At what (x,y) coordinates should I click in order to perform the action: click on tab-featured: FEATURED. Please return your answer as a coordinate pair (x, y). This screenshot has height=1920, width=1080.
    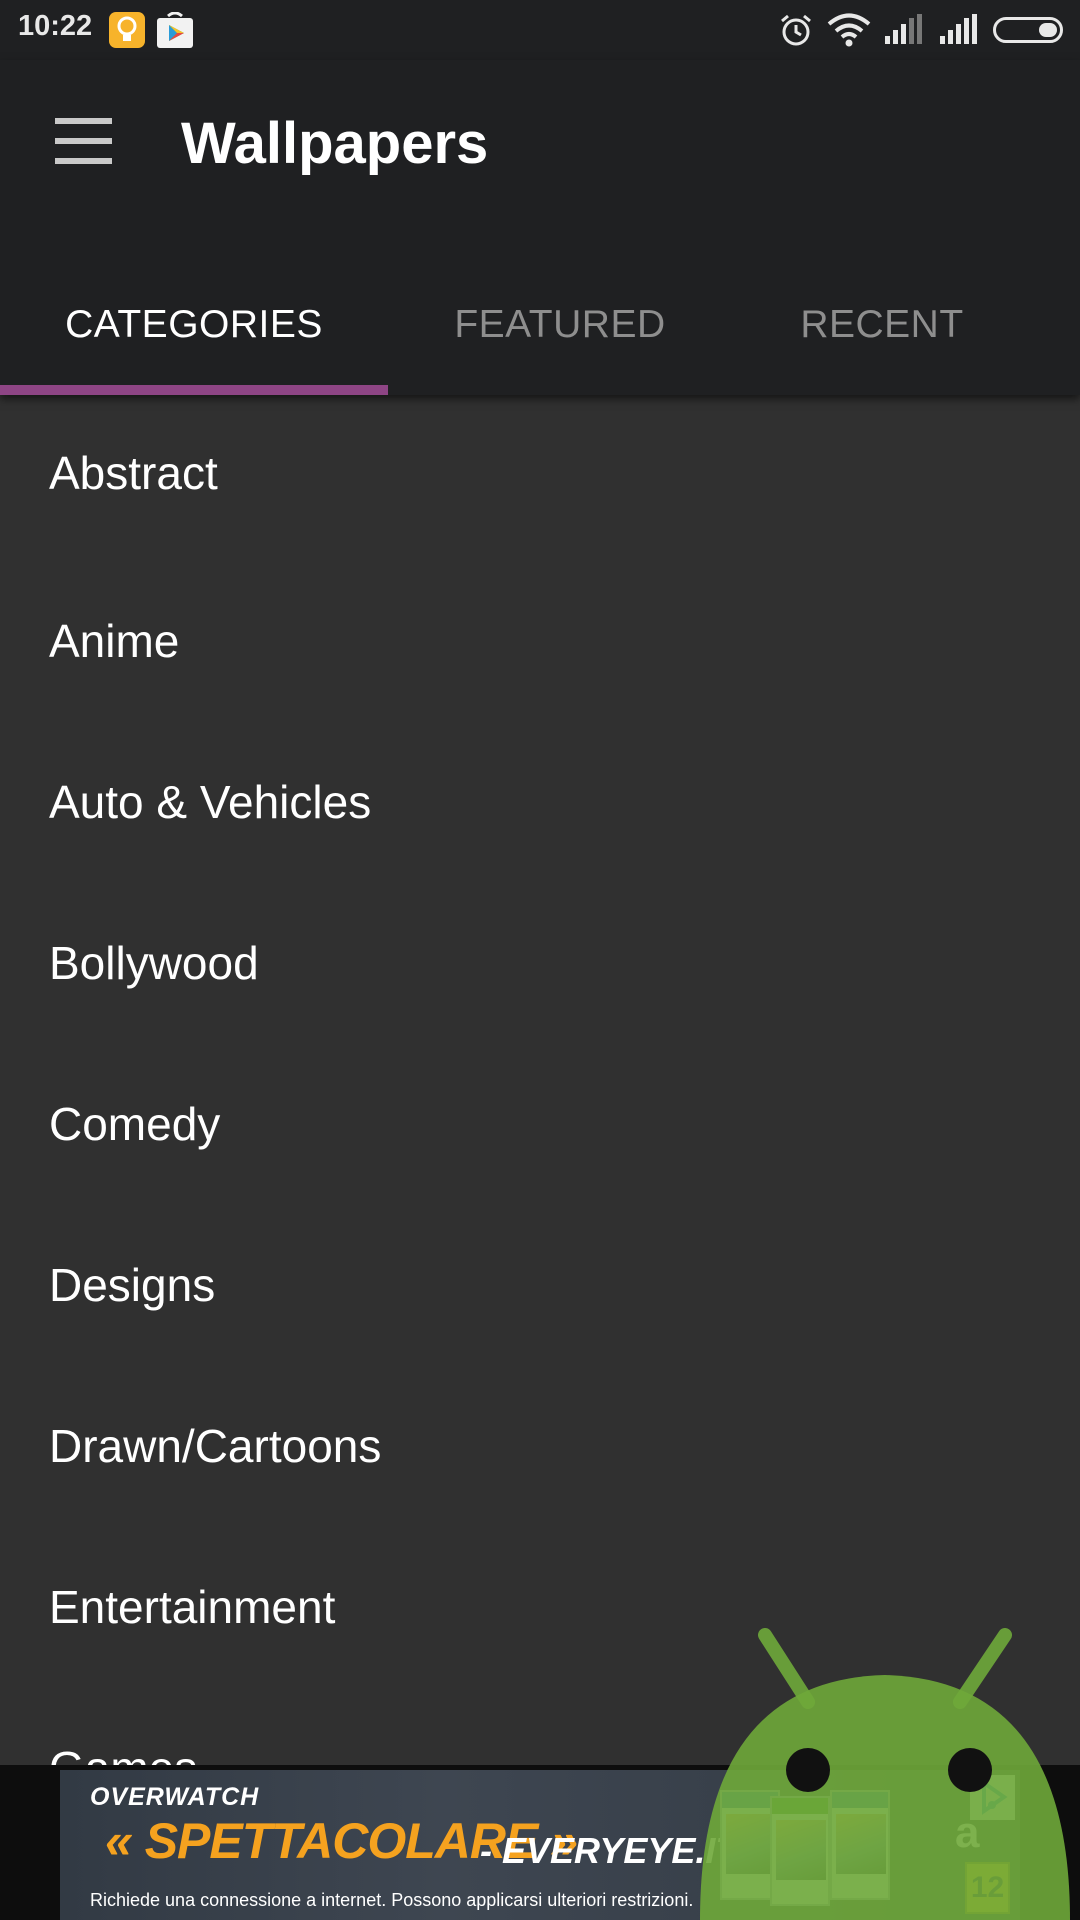
    Looking at the image, I should click on (560, 335).